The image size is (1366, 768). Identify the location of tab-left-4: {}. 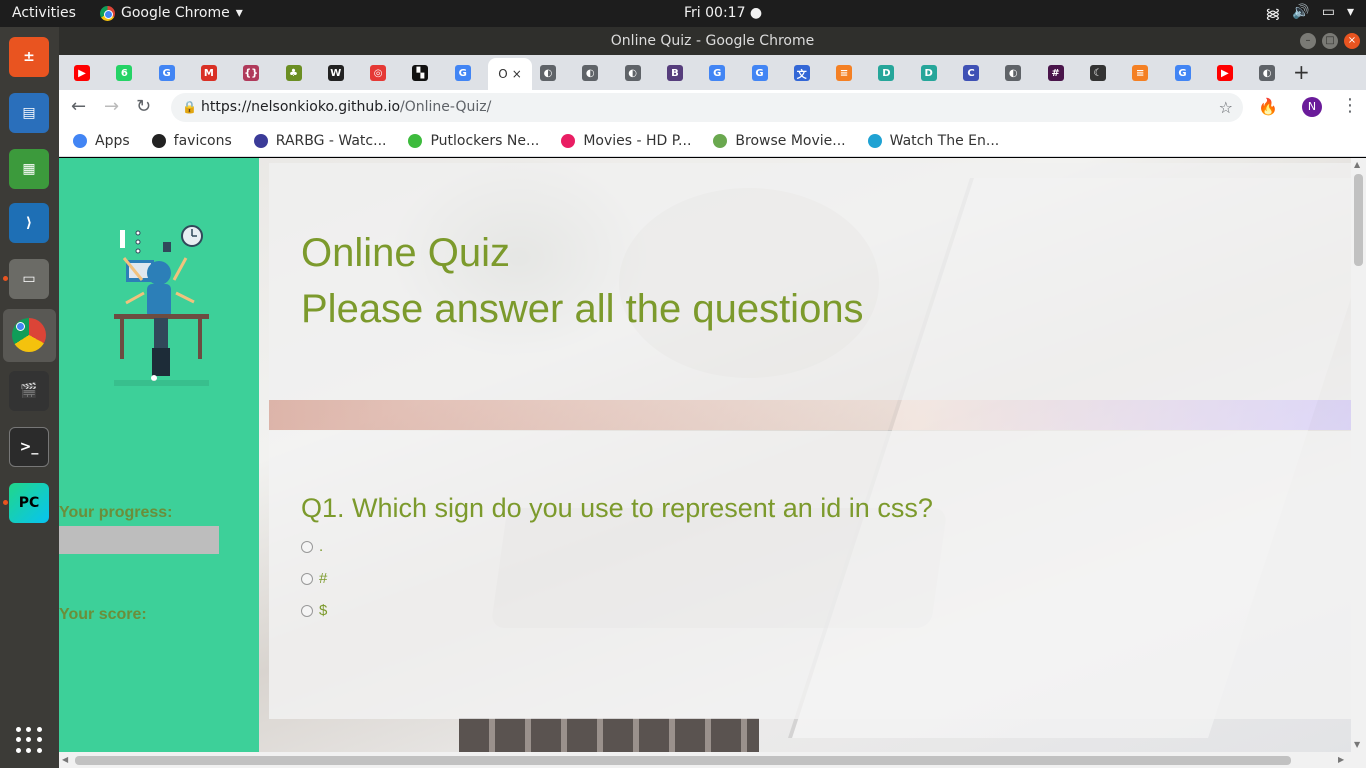
(251, 73).